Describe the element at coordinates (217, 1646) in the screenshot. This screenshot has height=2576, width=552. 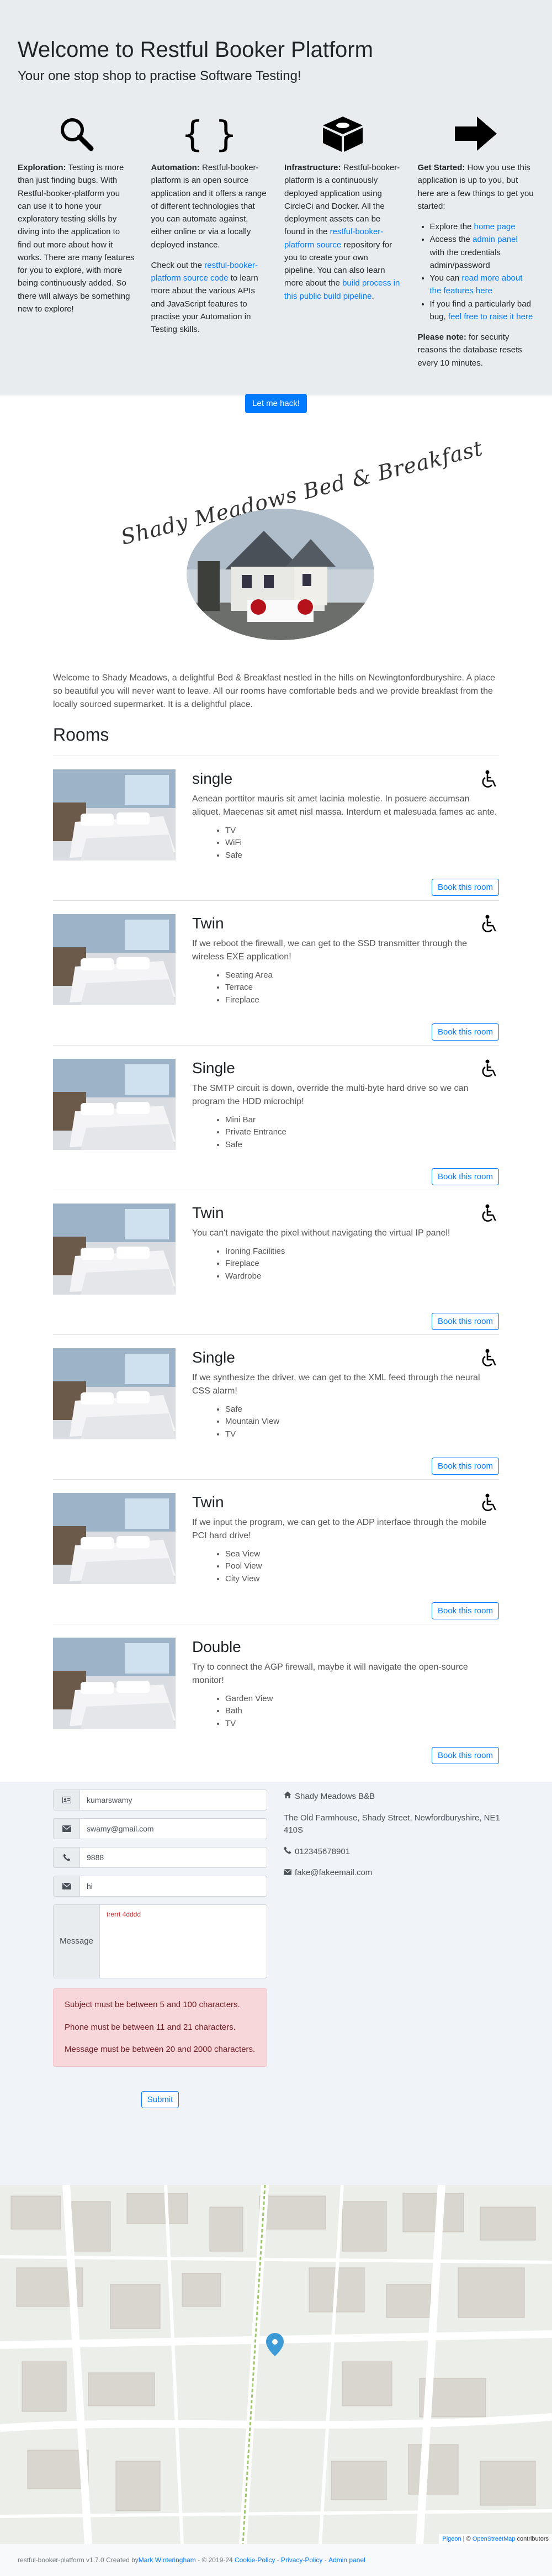
I see `room-name: Double` at that location.